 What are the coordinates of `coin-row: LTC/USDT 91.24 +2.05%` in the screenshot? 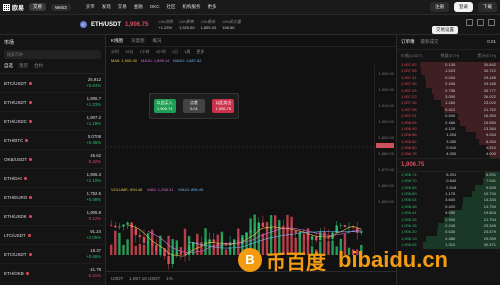 It's located at (52, 235).